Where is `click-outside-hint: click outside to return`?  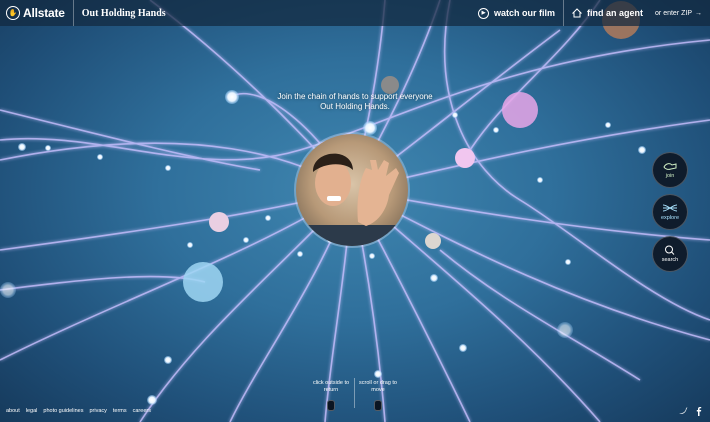 click-outside-hint: click outside to return is located at coordinates (331, 395).